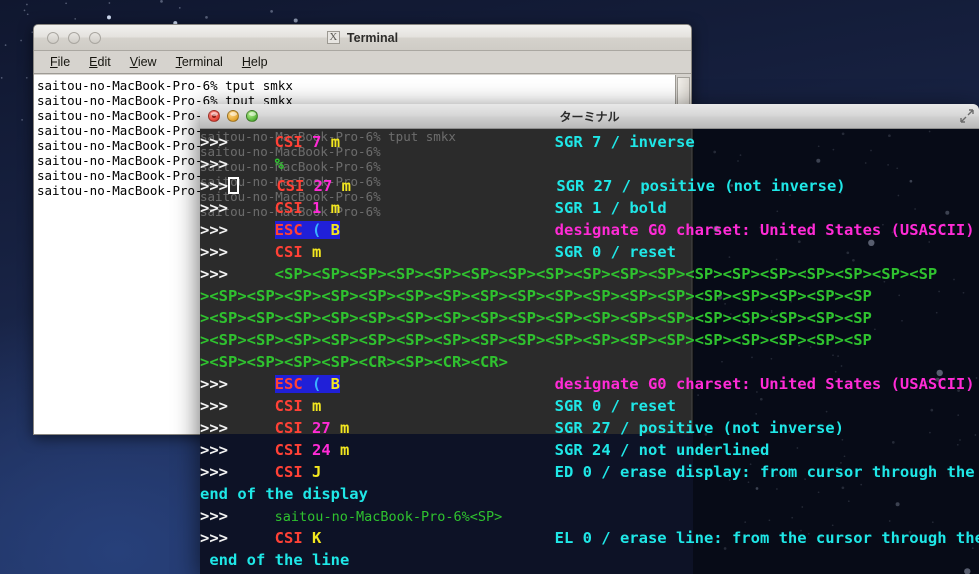 Image resolution: width=979 pixels, height=574 pixels. Describe the element at coordinates (53, 37) in the screenshot. I see `back-minimize-button` at that location.